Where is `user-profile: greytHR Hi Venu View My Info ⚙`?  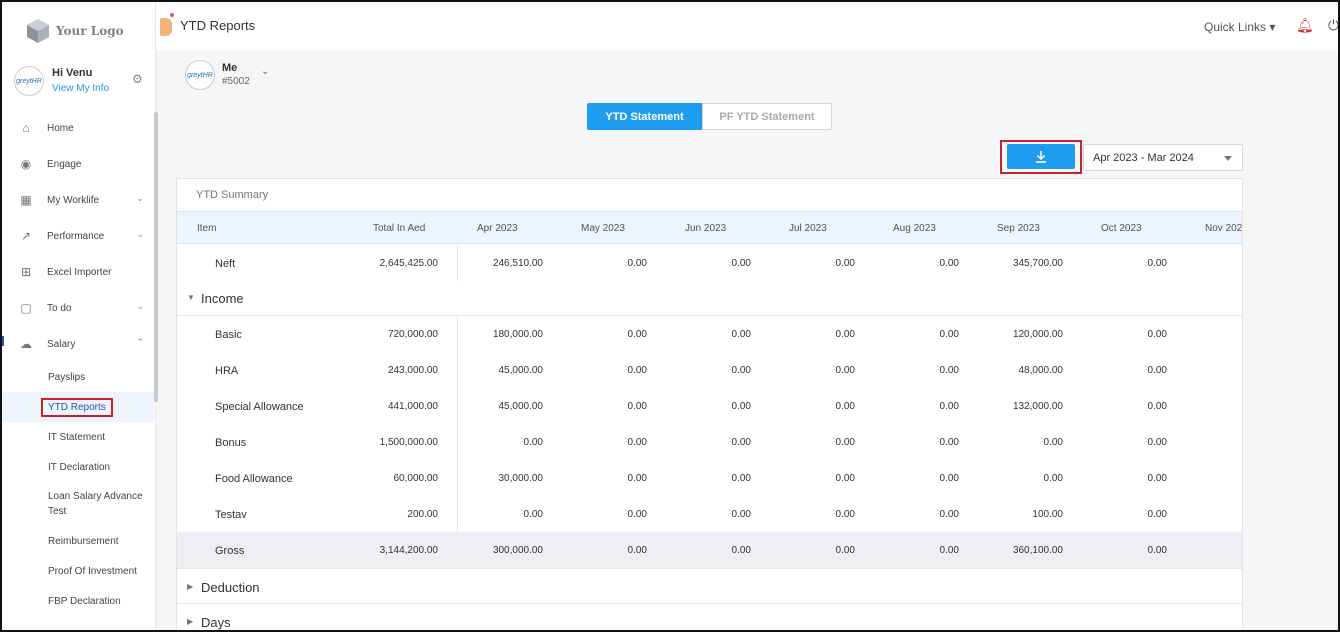
user-profile: greytHR Hi Venu View My Info ⚙ is located at coordinates (82, 82).